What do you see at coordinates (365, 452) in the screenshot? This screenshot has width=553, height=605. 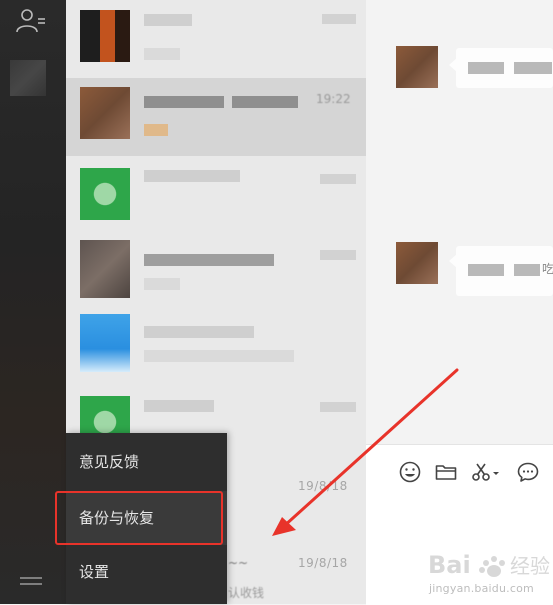 I see `annotation-arrow` at bounding box center [365, 452].